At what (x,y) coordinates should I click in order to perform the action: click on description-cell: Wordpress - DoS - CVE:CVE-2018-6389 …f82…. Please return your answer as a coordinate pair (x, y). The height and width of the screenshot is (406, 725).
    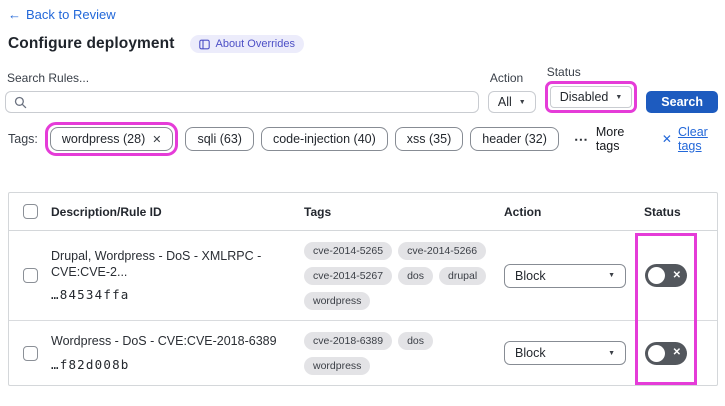
    Looking at the image, I should click on (177, 353).